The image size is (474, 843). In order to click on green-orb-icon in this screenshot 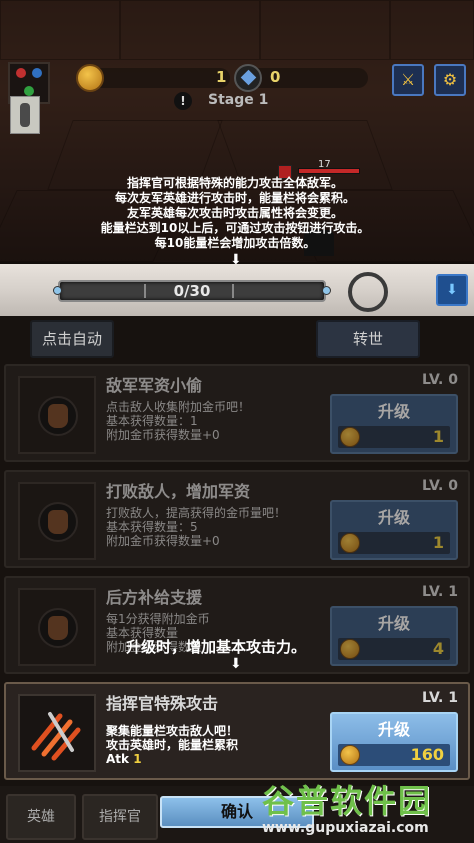, I will do `click(29, 91)`.